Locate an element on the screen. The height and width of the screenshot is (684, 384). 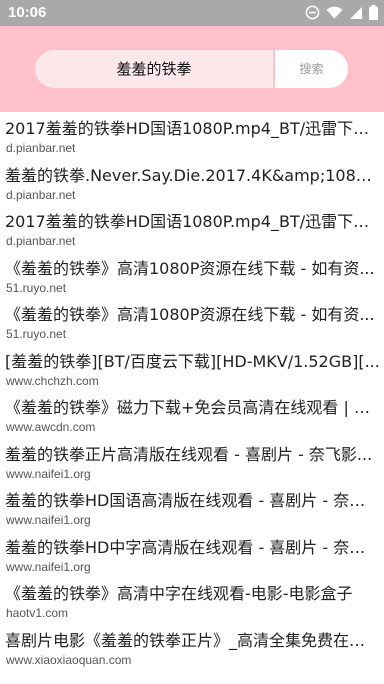
search-header: 羞羞的铁拳 搜索 is located at coordinates (192, 69).